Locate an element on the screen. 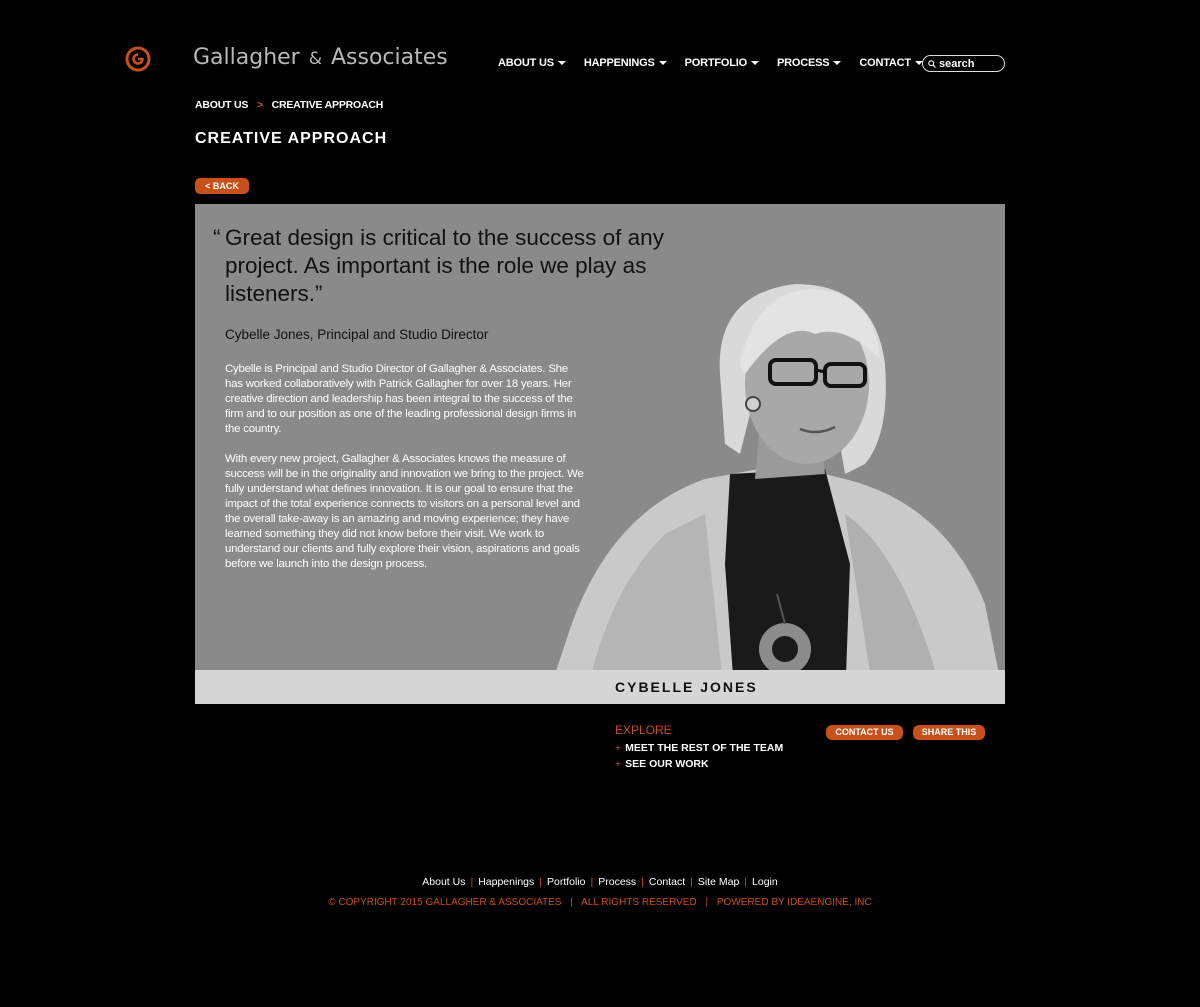 The height and width of the screenshot is (1007, 1200). footer-link-site-map: Site Map is located at coordinates (718, 882).